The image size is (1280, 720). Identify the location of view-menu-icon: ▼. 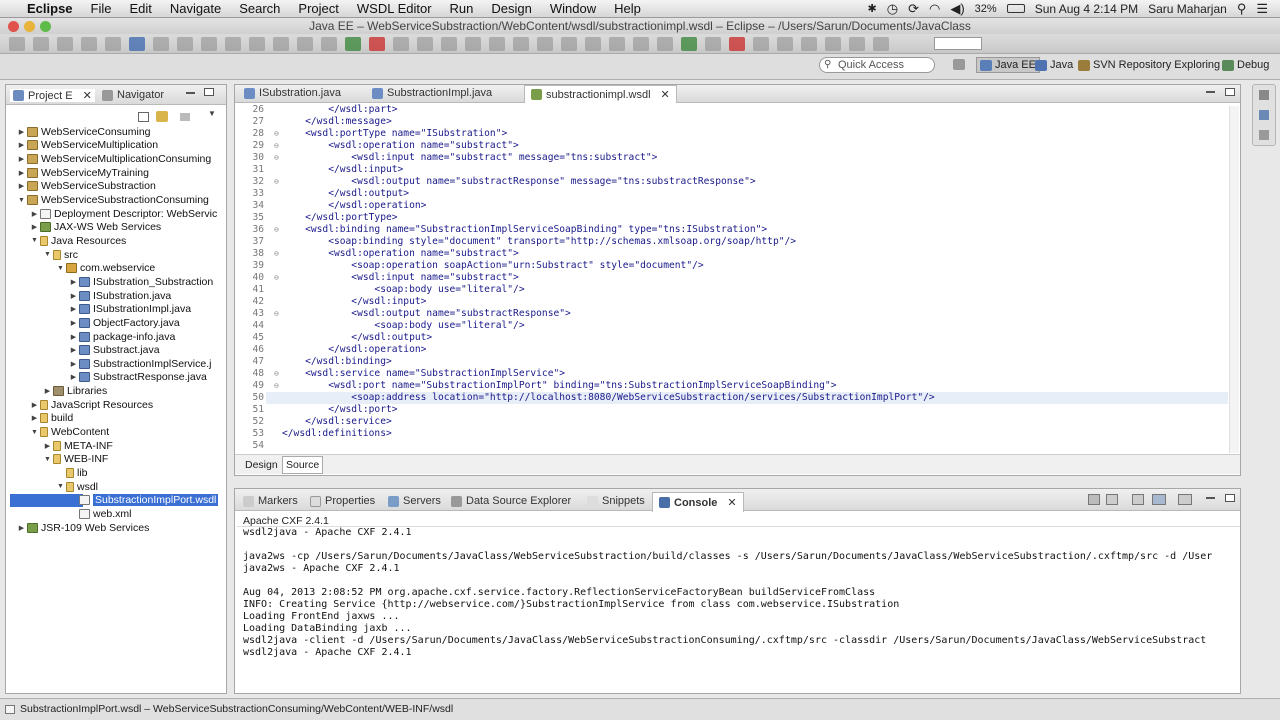
(212, 113).